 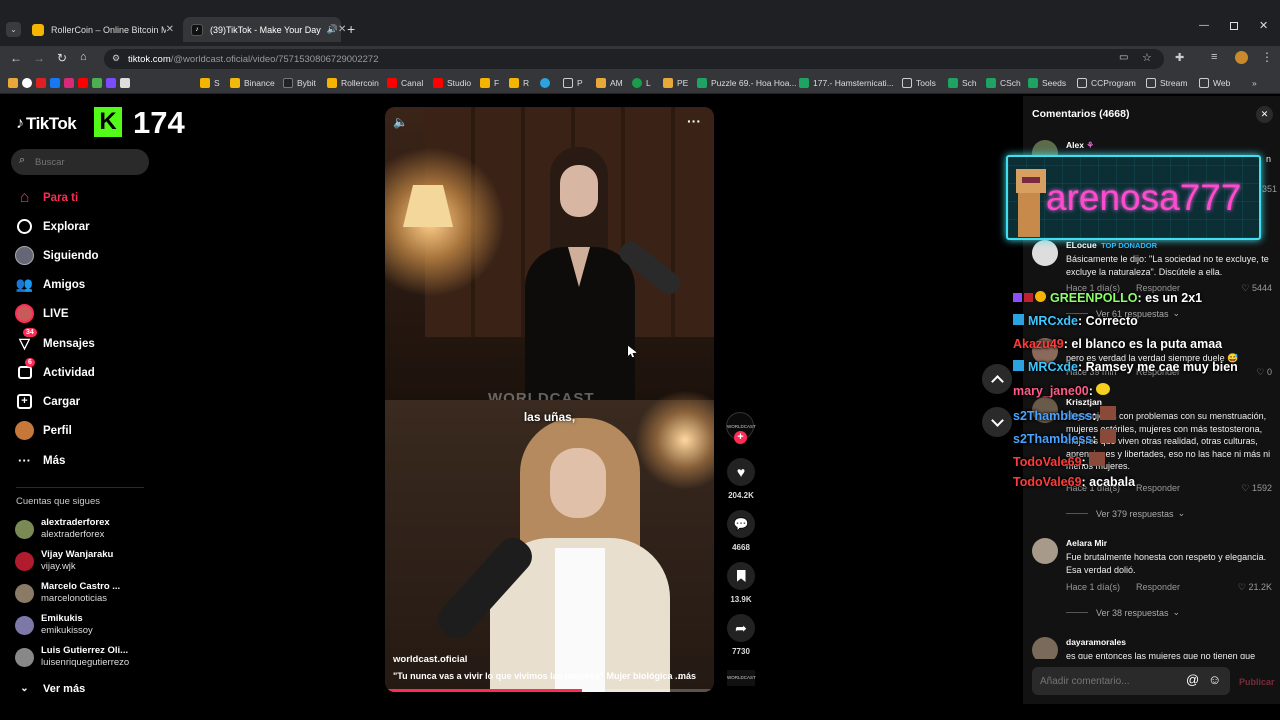 What do you see at coordinates (1214, 57) in the screenshot?
I see `media-icon: ≡` at bounding box center [1214, 57].